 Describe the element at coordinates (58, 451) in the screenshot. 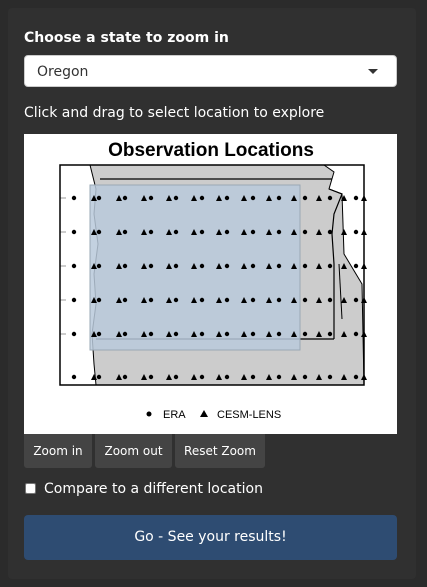

I see `zoom-in-button: Zoom in` at that location.